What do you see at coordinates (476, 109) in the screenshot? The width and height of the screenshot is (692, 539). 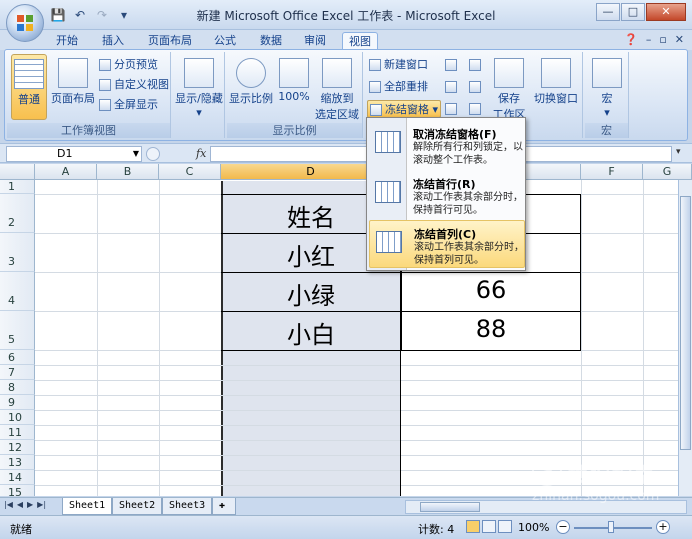 I see `reset-window-button` at bounding box center [476, 109].